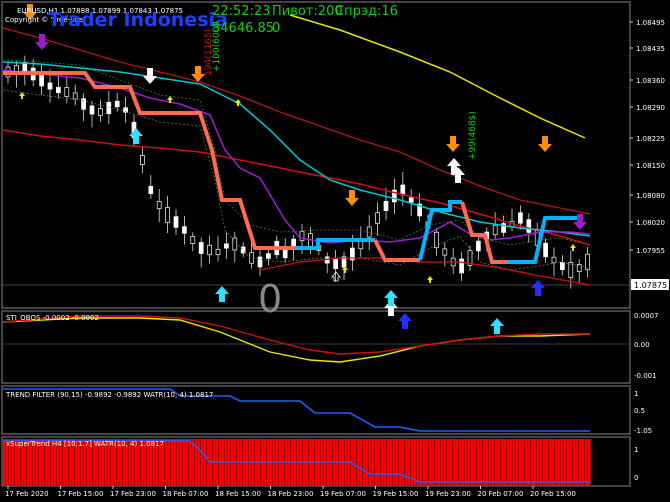 The image size is (670, 502). What do you see at coordinates (81, 494) in the screenshot?
I see `time-tick-label: 17 Feb 15:00` at bounding box center [81, 494].